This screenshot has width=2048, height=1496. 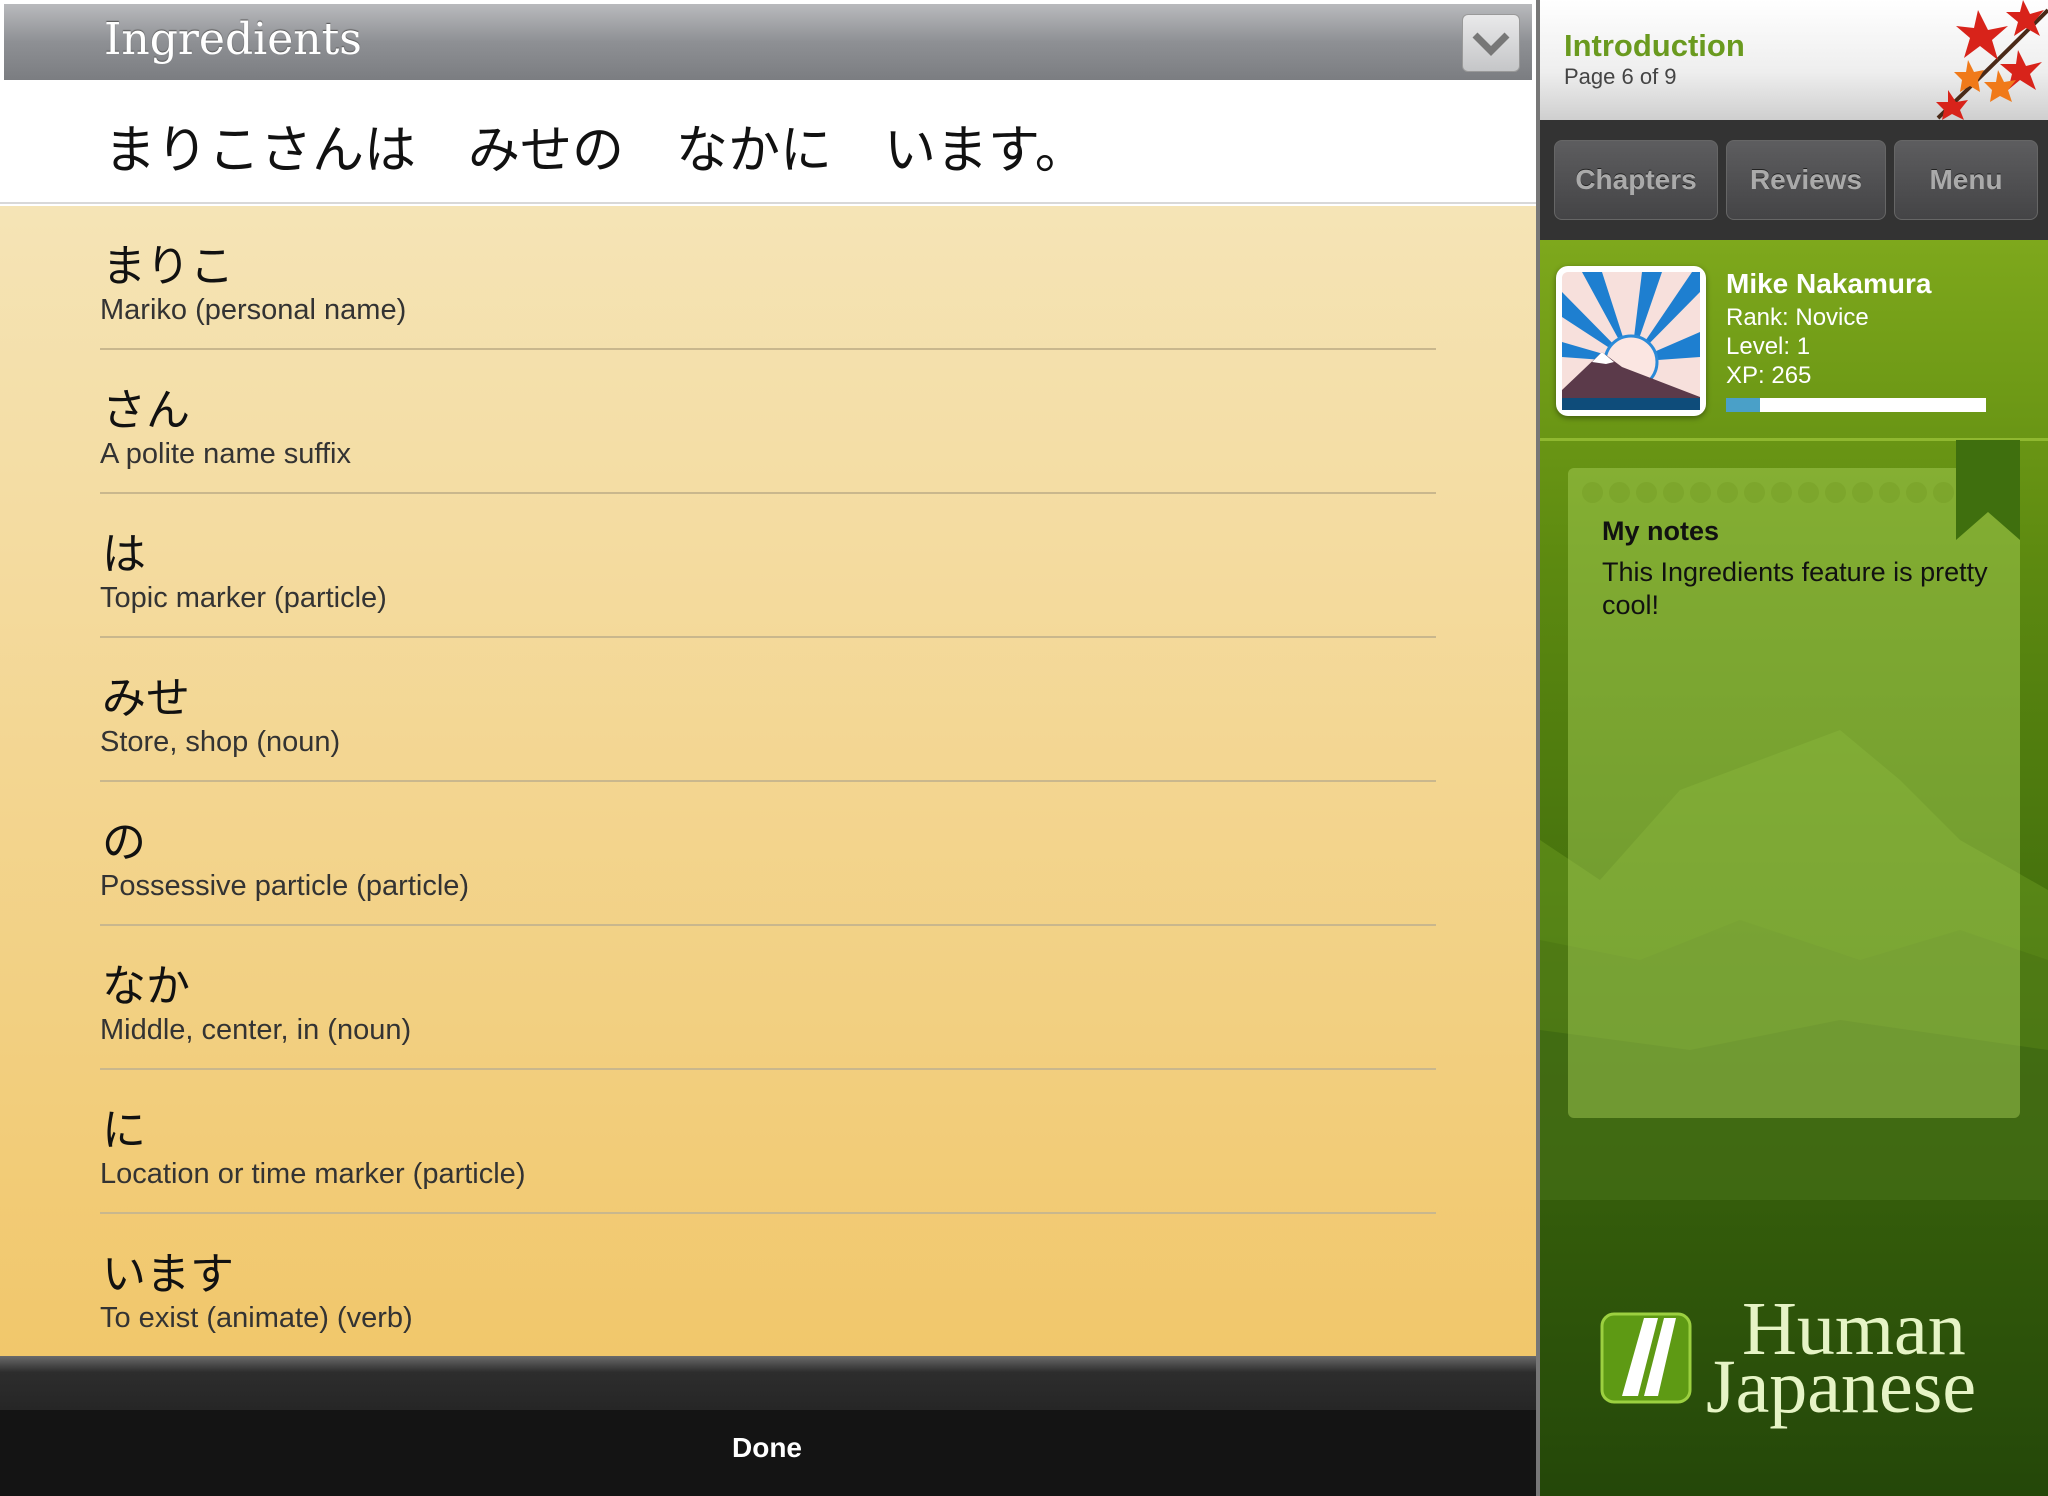 What do you see at coordinates (124, 1130) in the screenshot?
I see `ingredient-japanese: に` at bounding box center [124, 1130].